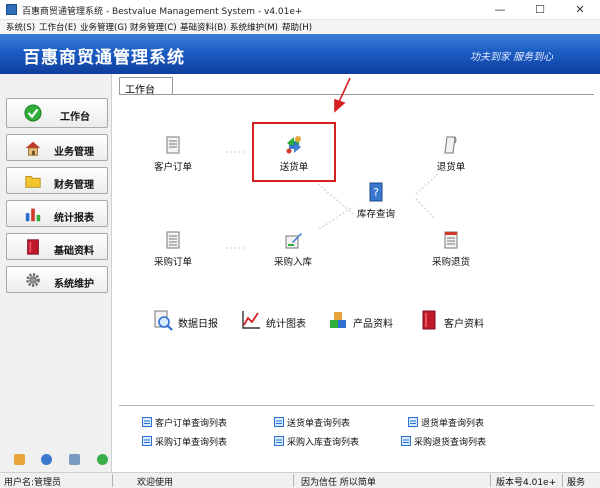 The image size is (600, 488). Describe the element at coordinates (451, 240) in the screenshot. I see `report-icon` at that location.